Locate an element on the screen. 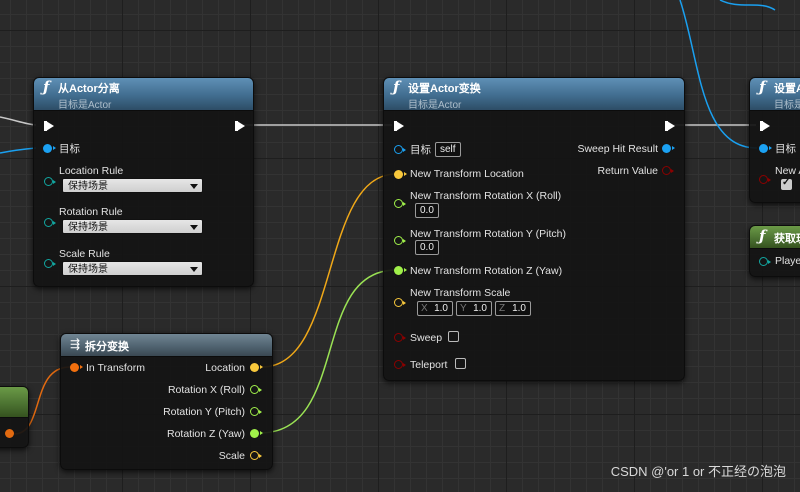 Image resolution: width=800 pixels, height=492 pixels. detach-scale-rule-pin is located at coordinates (50, 263).